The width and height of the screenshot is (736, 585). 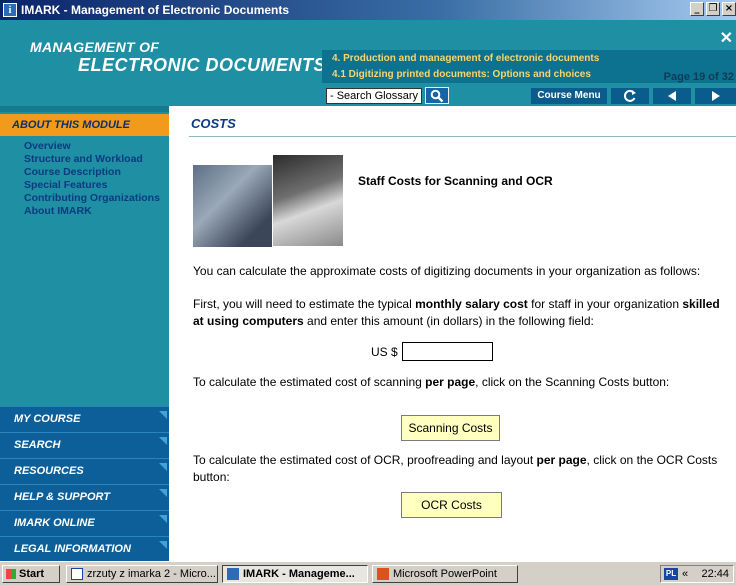 I want to click on sidebar-link-overview: Overview, so click(x=92, y=146).